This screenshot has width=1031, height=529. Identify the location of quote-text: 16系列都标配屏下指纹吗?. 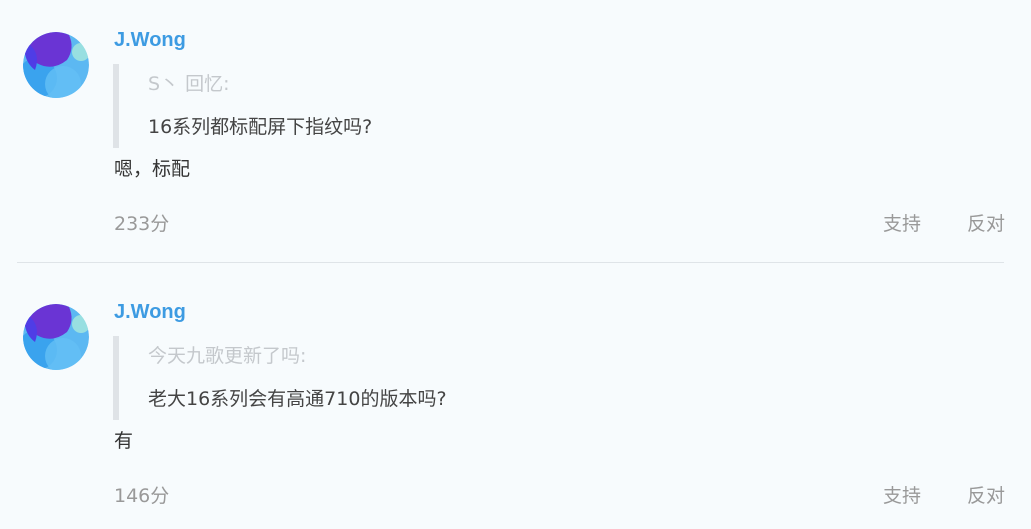
(260, 127).